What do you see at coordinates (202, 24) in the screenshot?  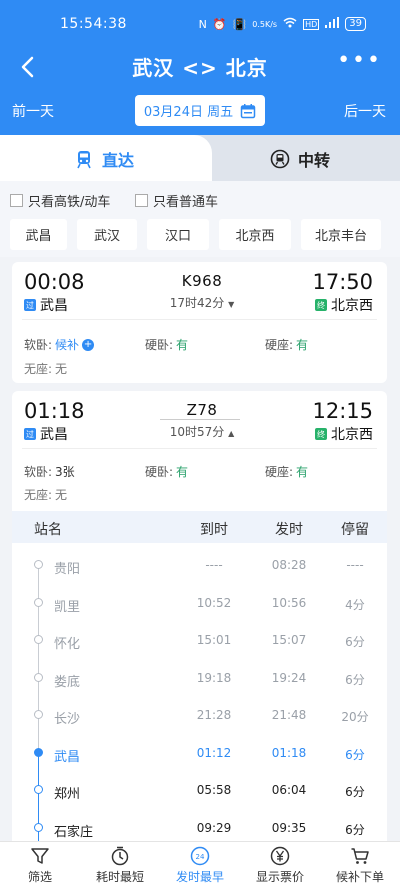 I see `nfc-icon: N` at bounding box center [202, 24].